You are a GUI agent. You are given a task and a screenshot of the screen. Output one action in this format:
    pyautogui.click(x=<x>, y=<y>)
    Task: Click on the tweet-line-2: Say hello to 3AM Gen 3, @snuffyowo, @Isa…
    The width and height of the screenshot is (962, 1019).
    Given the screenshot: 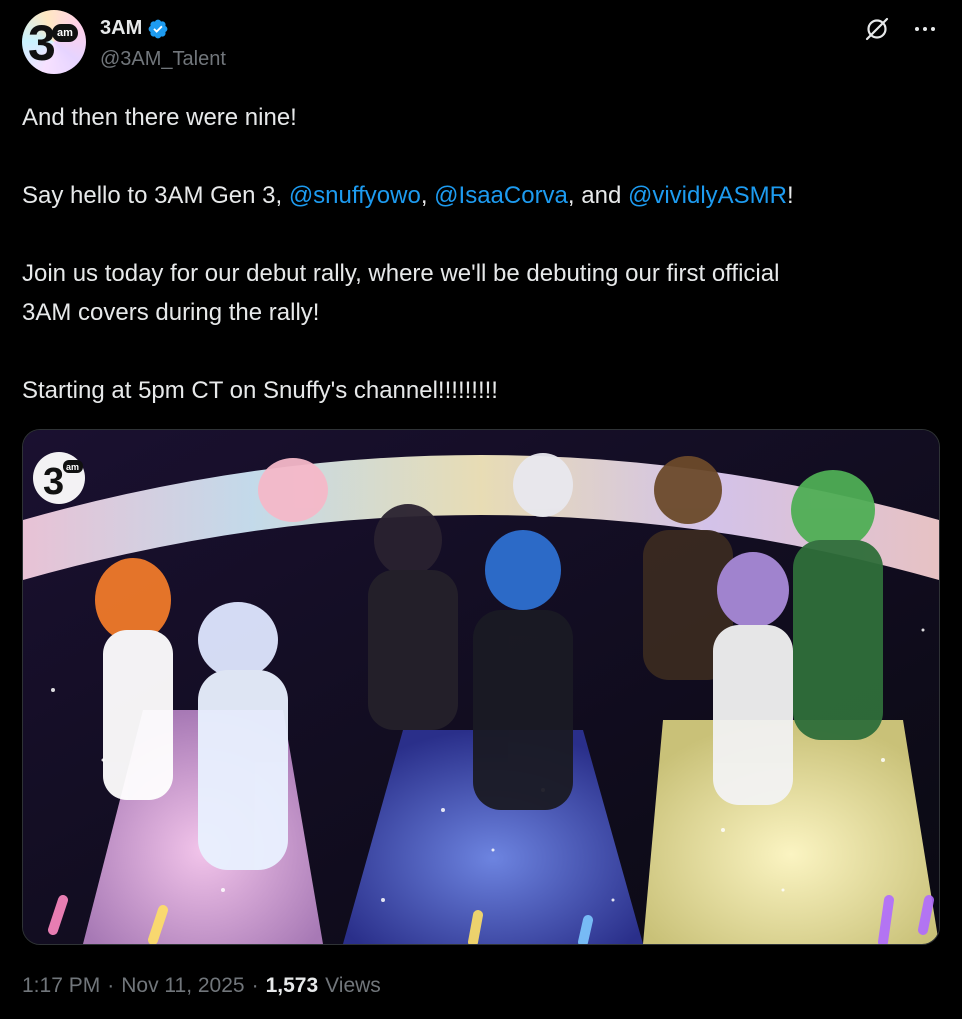 What is the action you would take?
    pyautogui.click(x=481, y=195)
    